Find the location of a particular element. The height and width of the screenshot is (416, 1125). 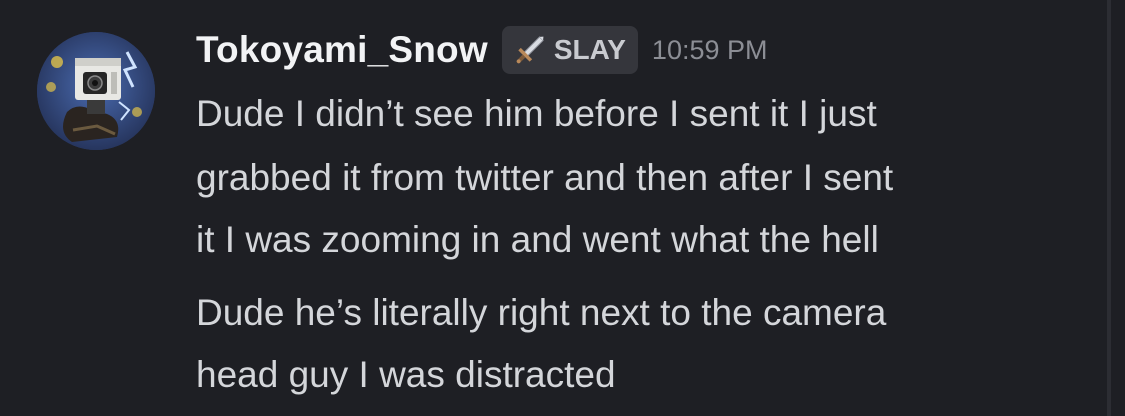

scrollbar is located at coordinates (1109, 208).